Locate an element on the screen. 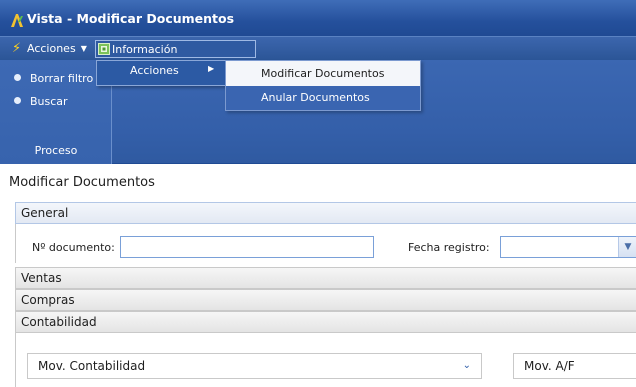 The image size is (636, 387). section-contabilidad-body: Mov. Contabilidad ⌄ Mov. A/F is located at coordinates (325, 360).